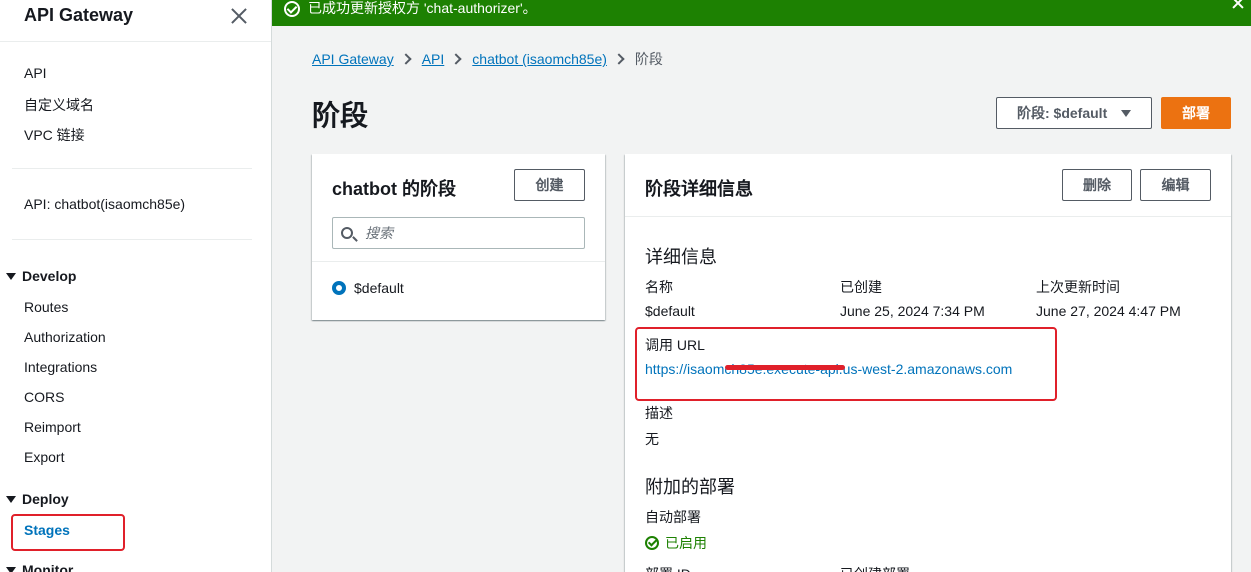 The image size is (1251, 572). What do you see at coordinates (422, 8) in the screenshot?
I see `flash-message: 已成功更新授权方 'chat-authorizer'。` at bounding box center [422, 8].